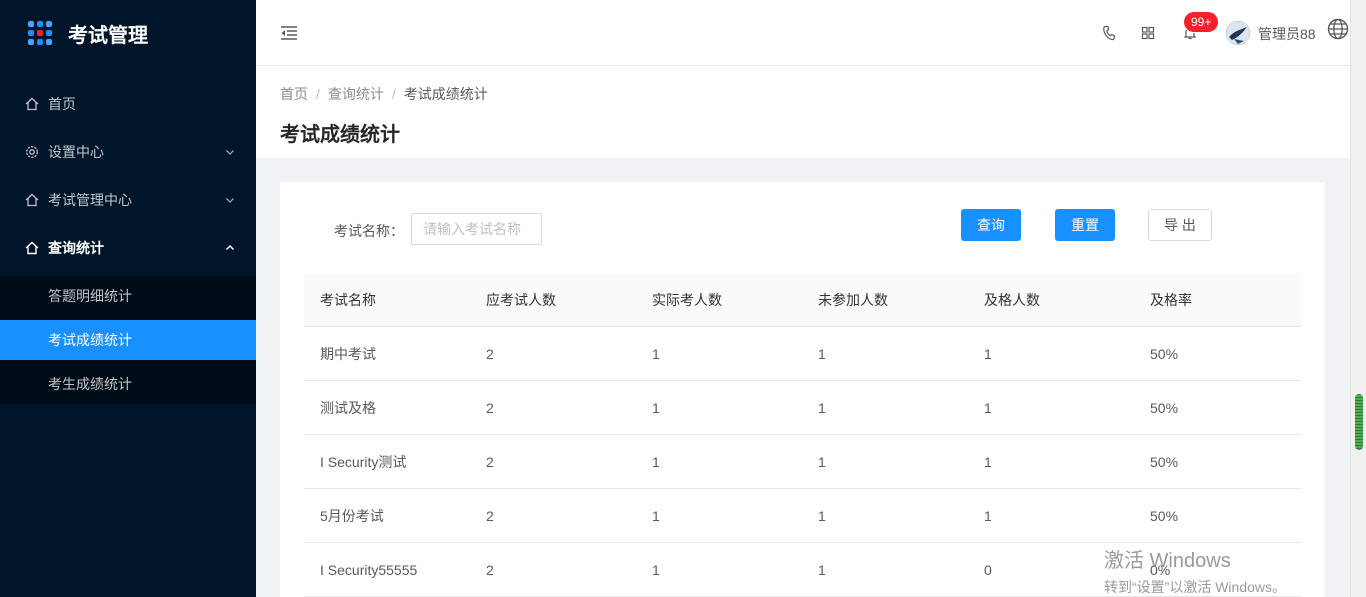 Image resolution: width=1366 pixels, height=597 pixels. What do you see at coordinates (128, 104) in the screenshot?
I see `sidebar-item-home: 首页` at bounding box center [128, 104].